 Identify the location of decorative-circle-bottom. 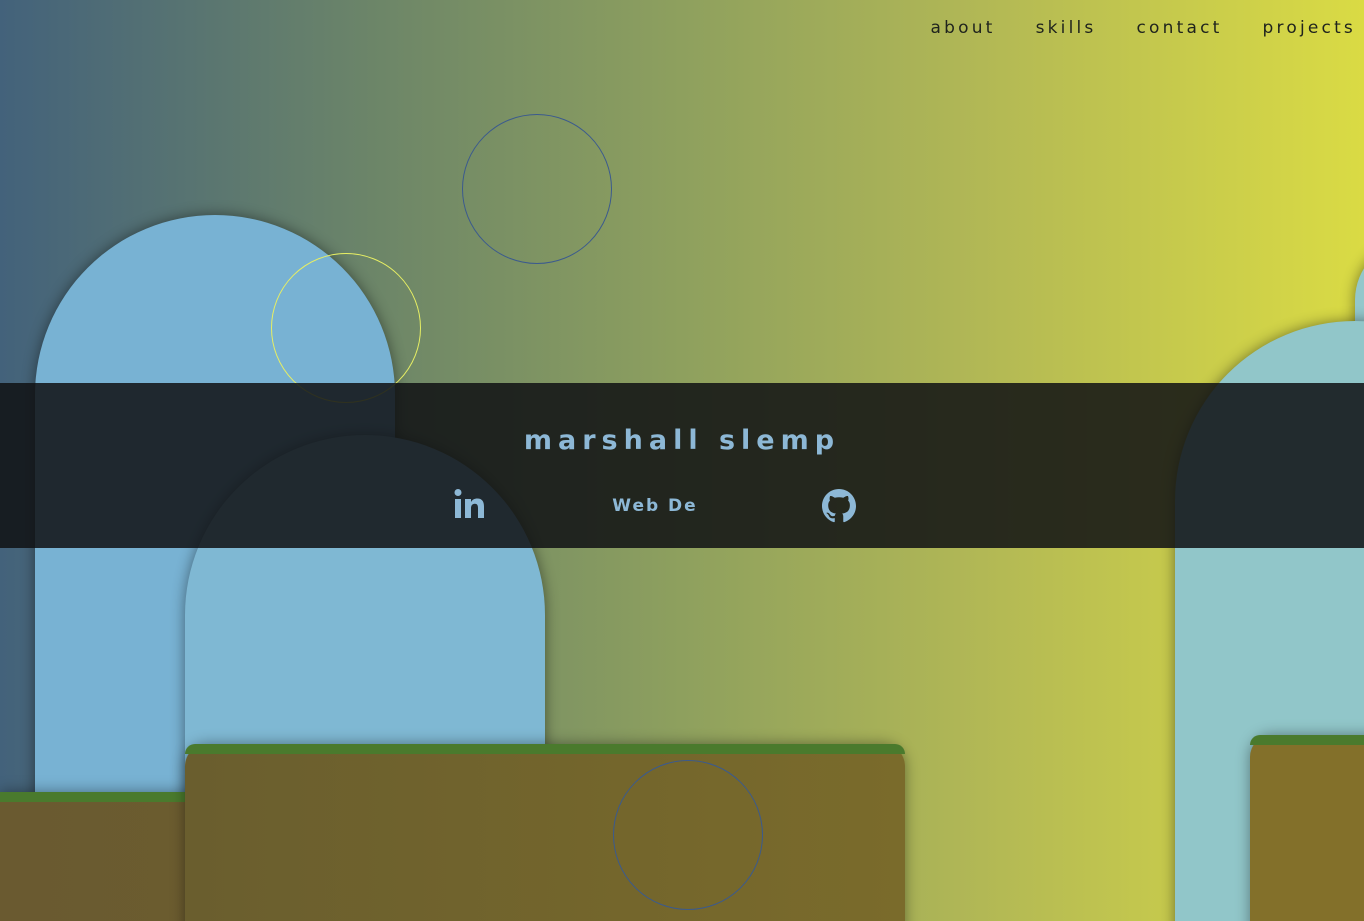
(688, 835).